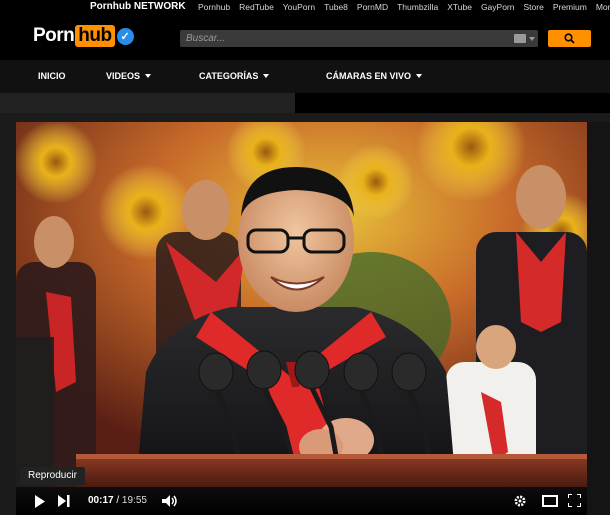 The width and height of the screenshot is (610, 515). Describe the element at coordinates (117, 500) in the screenshot. I see `time-display: 00:17 / 19:55` at that location.